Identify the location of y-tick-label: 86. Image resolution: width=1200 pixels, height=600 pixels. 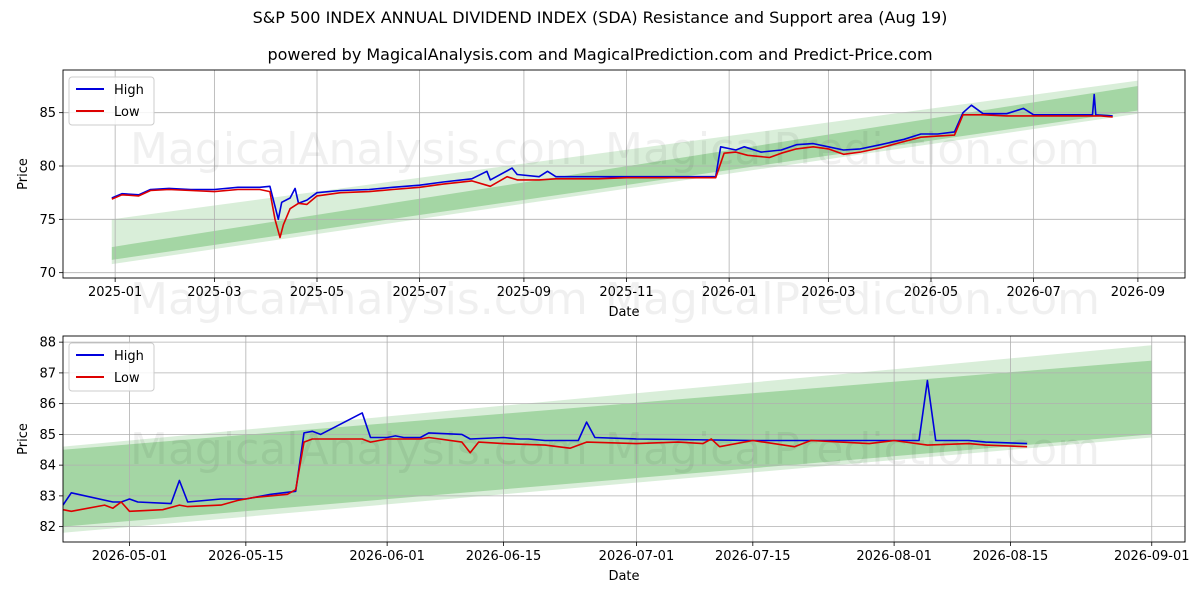
(47, 404).